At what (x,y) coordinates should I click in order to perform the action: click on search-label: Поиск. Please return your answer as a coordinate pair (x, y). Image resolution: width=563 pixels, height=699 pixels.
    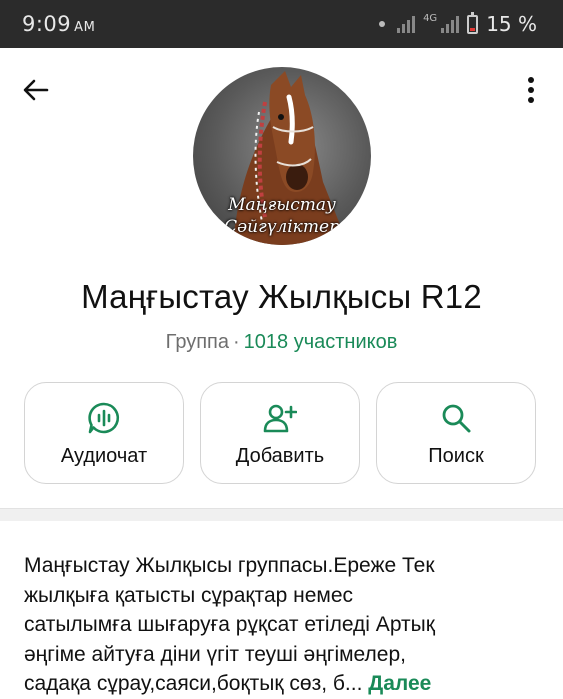
    Looking at the image, I should click on (456, 456).